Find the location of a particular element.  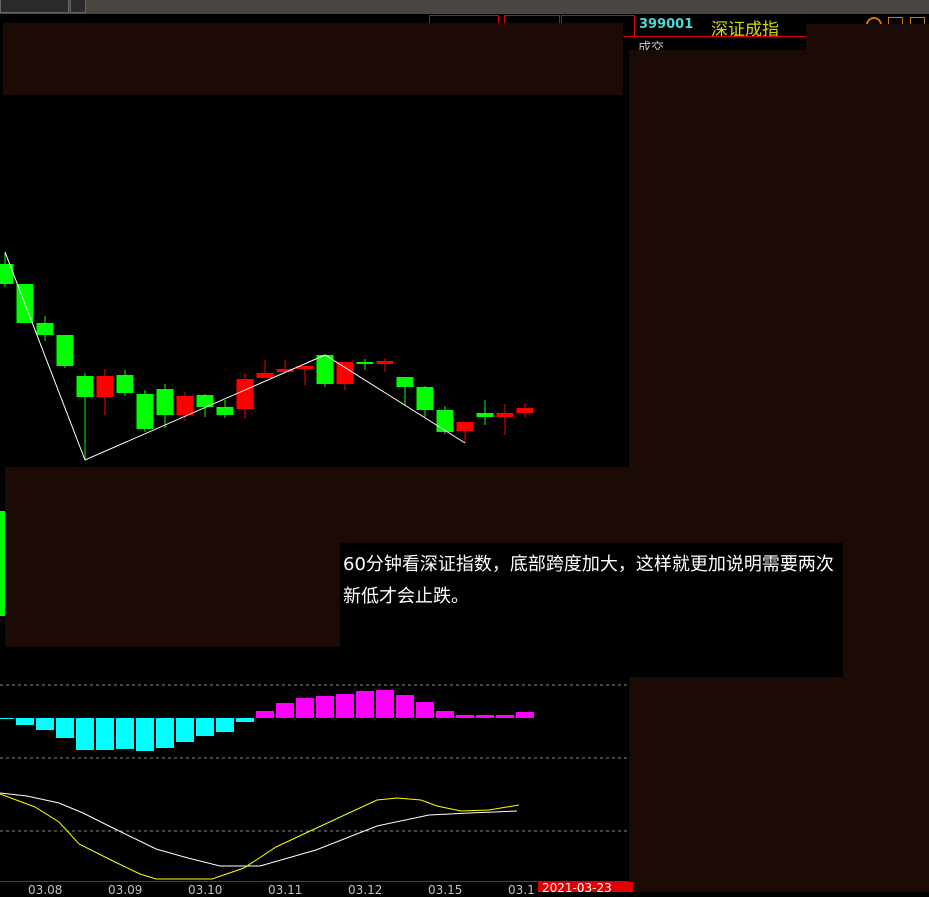

volume-bar is located at coordinates (2, 563).